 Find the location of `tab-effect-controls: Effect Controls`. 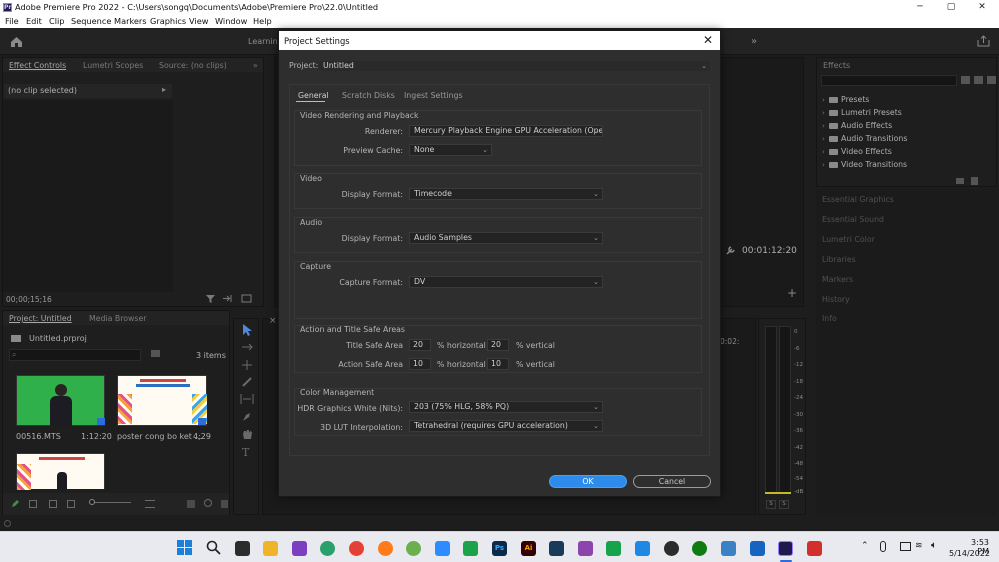

tab-effect-controls: Effect Controls is located at coordinates (37, 65).